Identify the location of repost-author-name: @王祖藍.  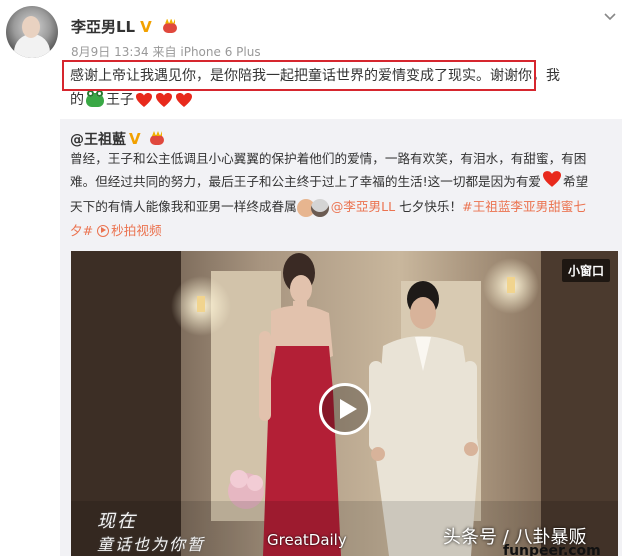
(98, 139).